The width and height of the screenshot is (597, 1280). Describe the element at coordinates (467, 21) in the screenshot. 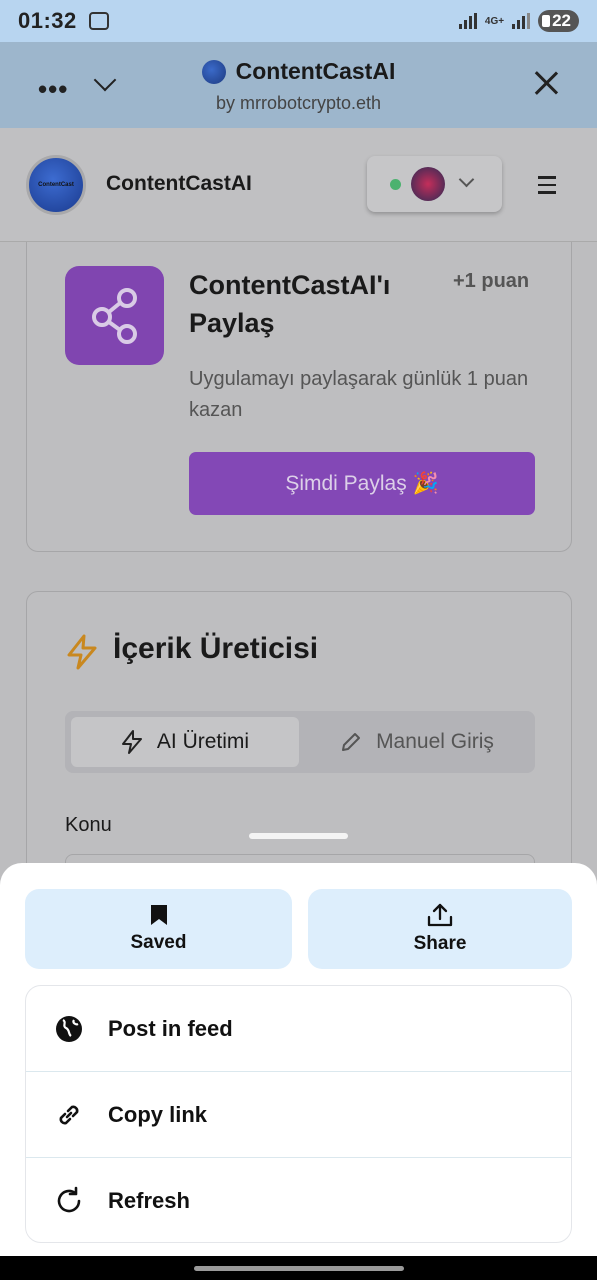

I see `signal-icon` at that location.